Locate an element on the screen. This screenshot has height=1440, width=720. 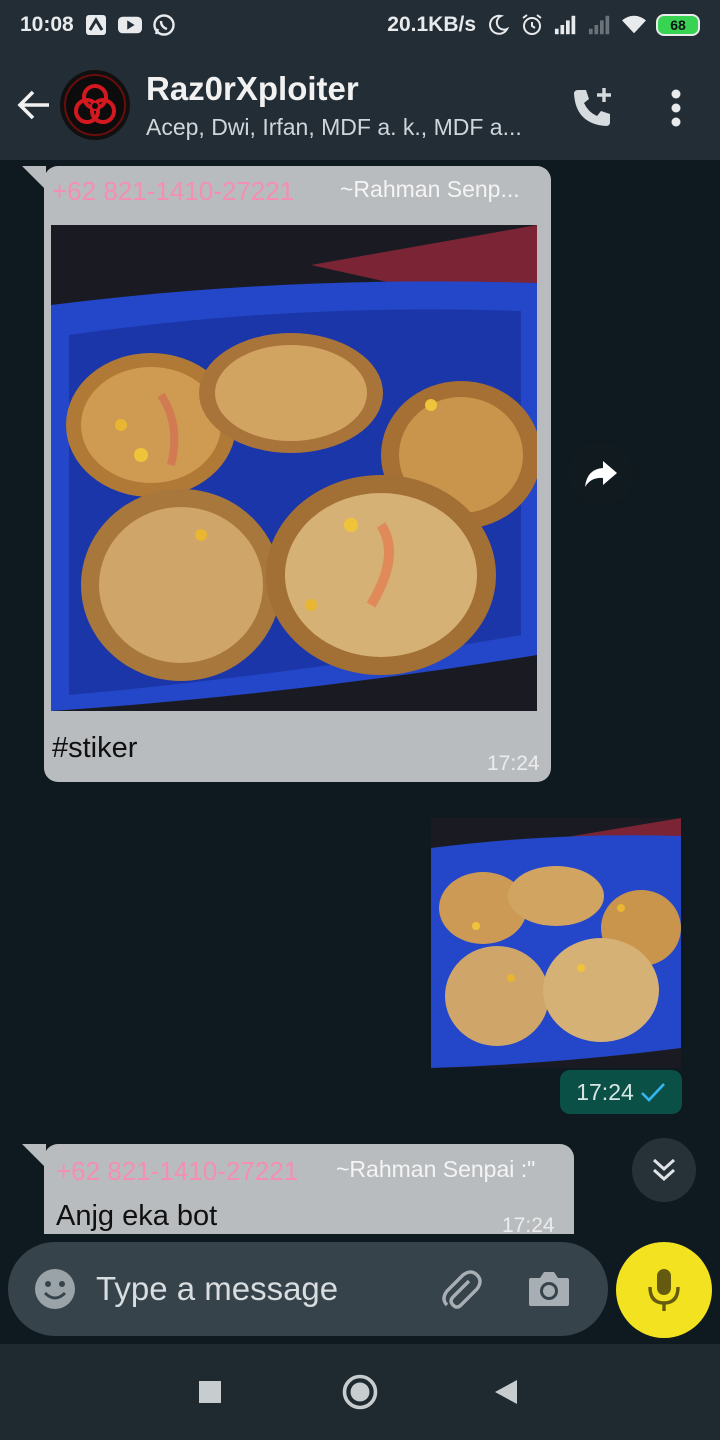
message-text: Anjg eka bot is located at coordinates (137, 1216).